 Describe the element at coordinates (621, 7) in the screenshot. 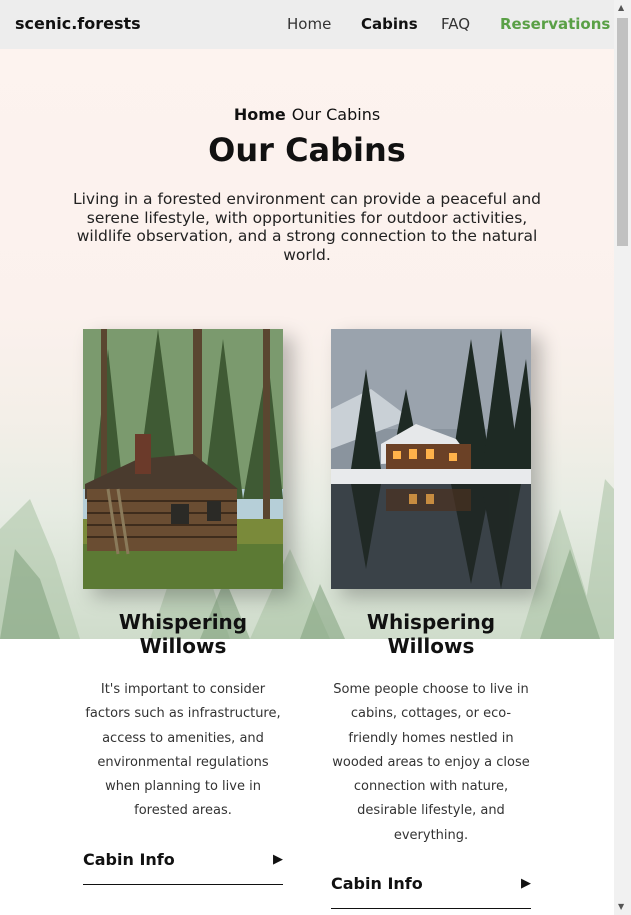

I see `scroll-up-icon: ▲` at that location.